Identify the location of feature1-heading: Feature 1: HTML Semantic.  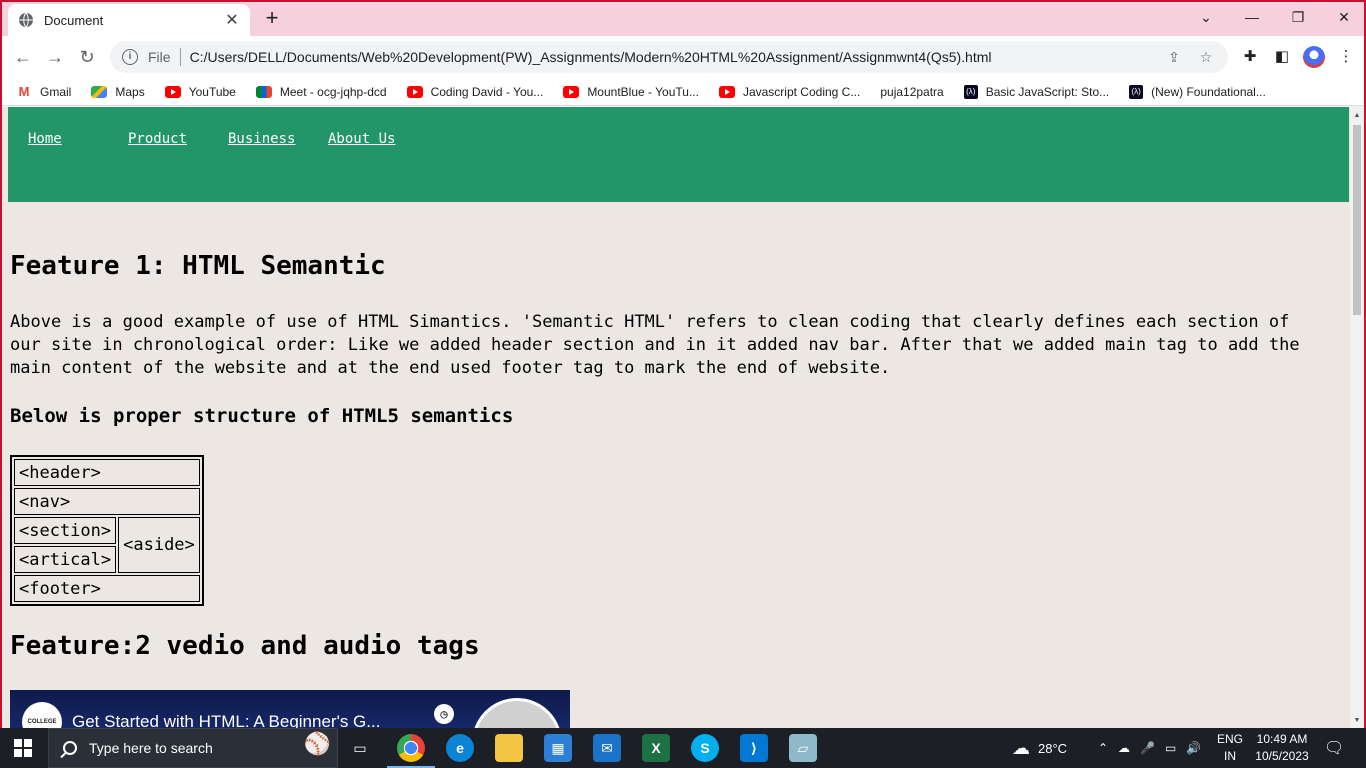
(198, 266).